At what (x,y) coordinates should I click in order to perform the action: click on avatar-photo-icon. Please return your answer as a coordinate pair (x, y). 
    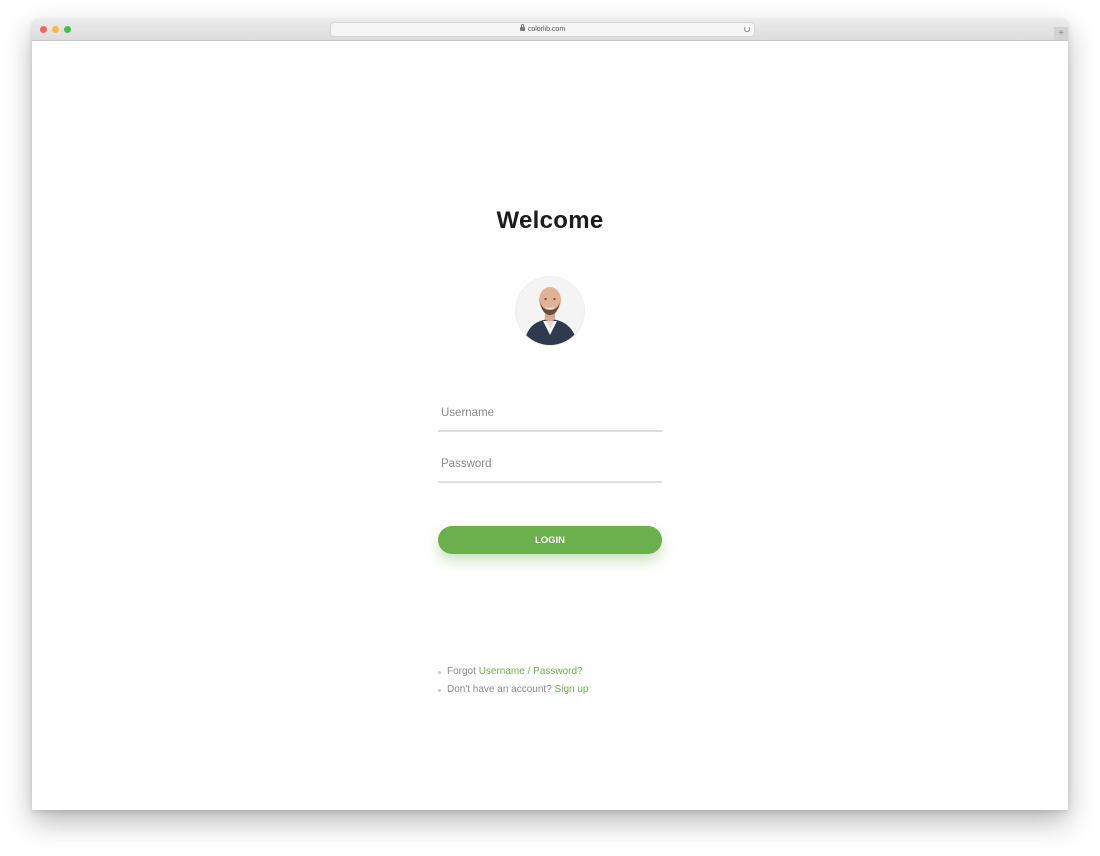
    Looking at the image, I should click on (550, 311).